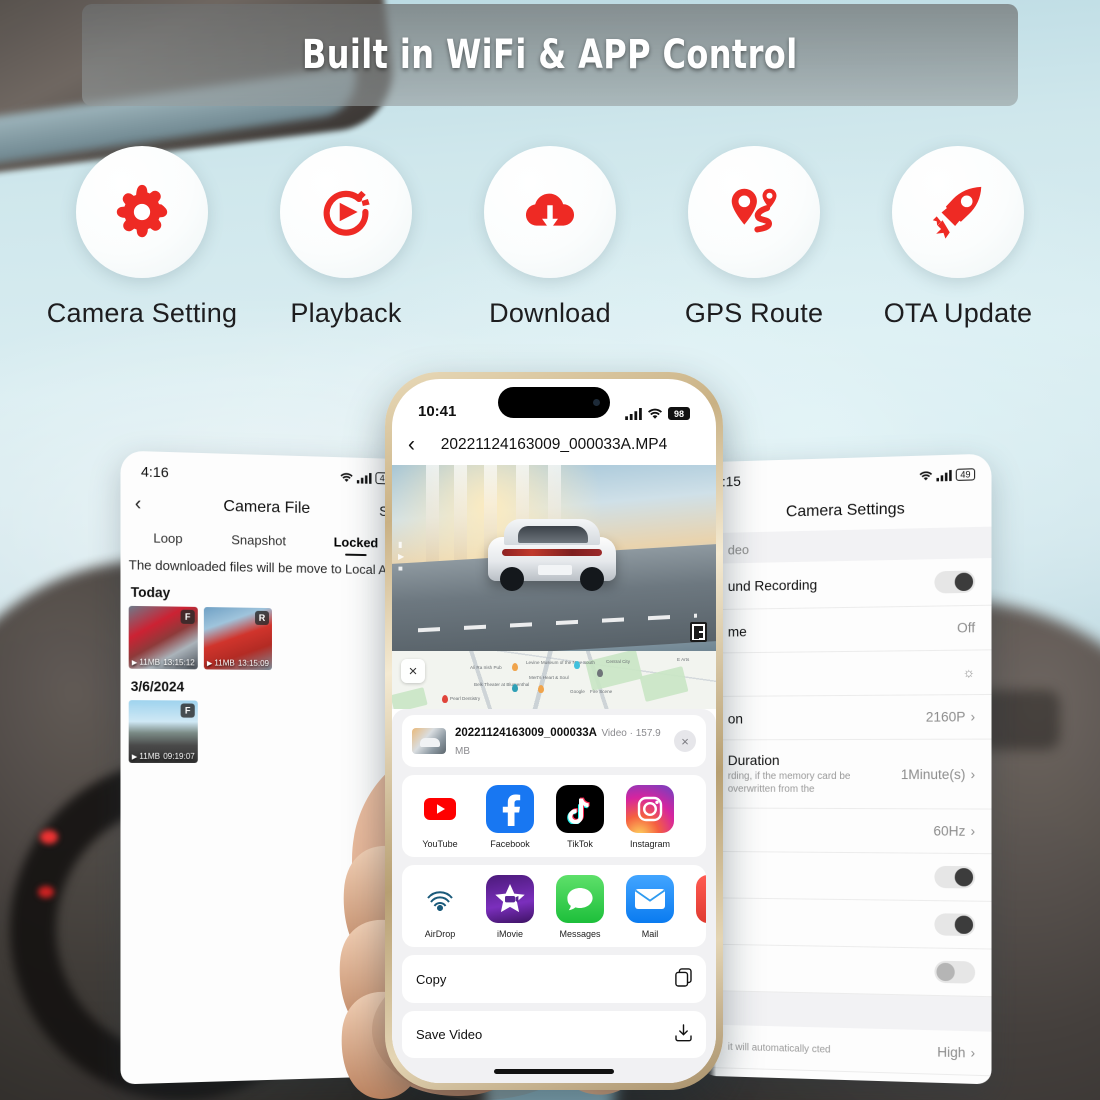 The image size is (1100, 1100). I want to click on setting-label: me, so click(737, 630).